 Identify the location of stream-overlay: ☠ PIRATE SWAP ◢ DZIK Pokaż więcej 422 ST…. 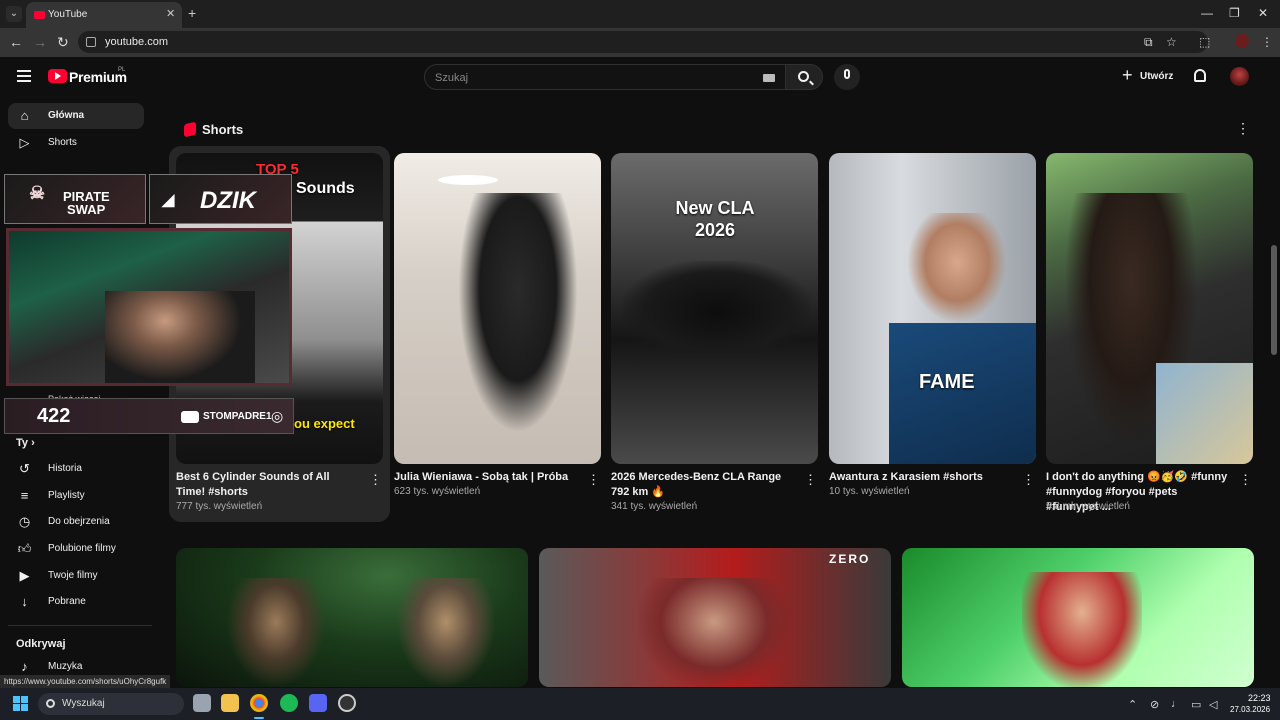
(148, 305).